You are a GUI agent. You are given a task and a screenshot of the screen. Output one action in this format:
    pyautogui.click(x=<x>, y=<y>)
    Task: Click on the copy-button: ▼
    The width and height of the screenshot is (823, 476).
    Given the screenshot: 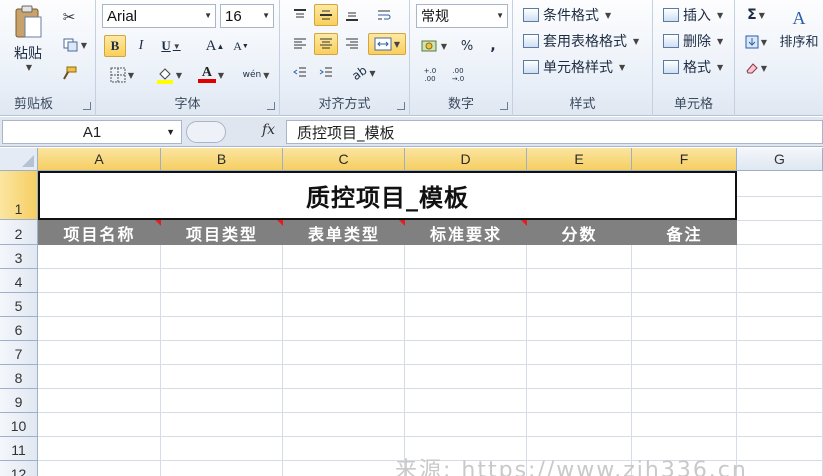 What is the action you would take?
    pyautogui.click(x=75, y=45)
    